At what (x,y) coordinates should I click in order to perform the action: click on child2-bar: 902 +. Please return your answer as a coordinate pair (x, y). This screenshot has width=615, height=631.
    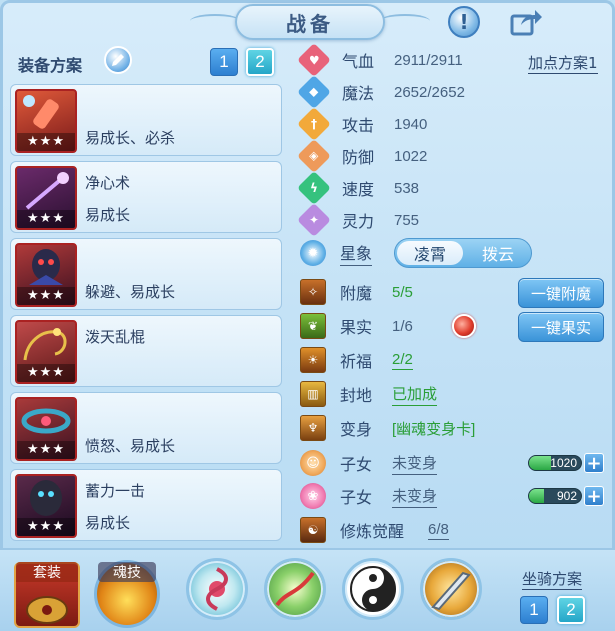
    Looking at the image, I should click on (567, 496).